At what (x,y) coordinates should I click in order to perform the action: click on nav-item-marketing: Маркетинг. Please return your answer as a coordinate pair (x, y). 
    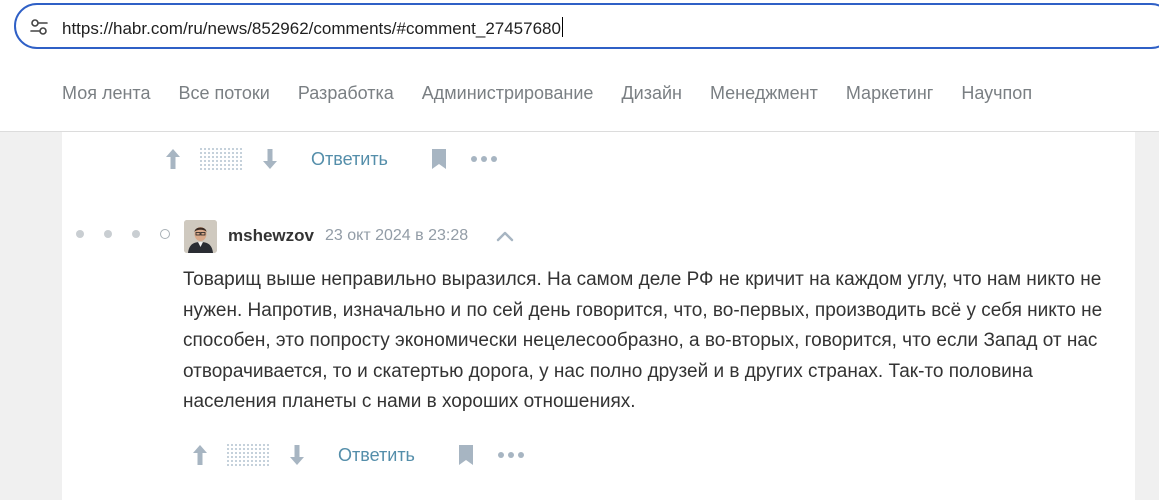
    Looking at the image, I should click on (890, 93).